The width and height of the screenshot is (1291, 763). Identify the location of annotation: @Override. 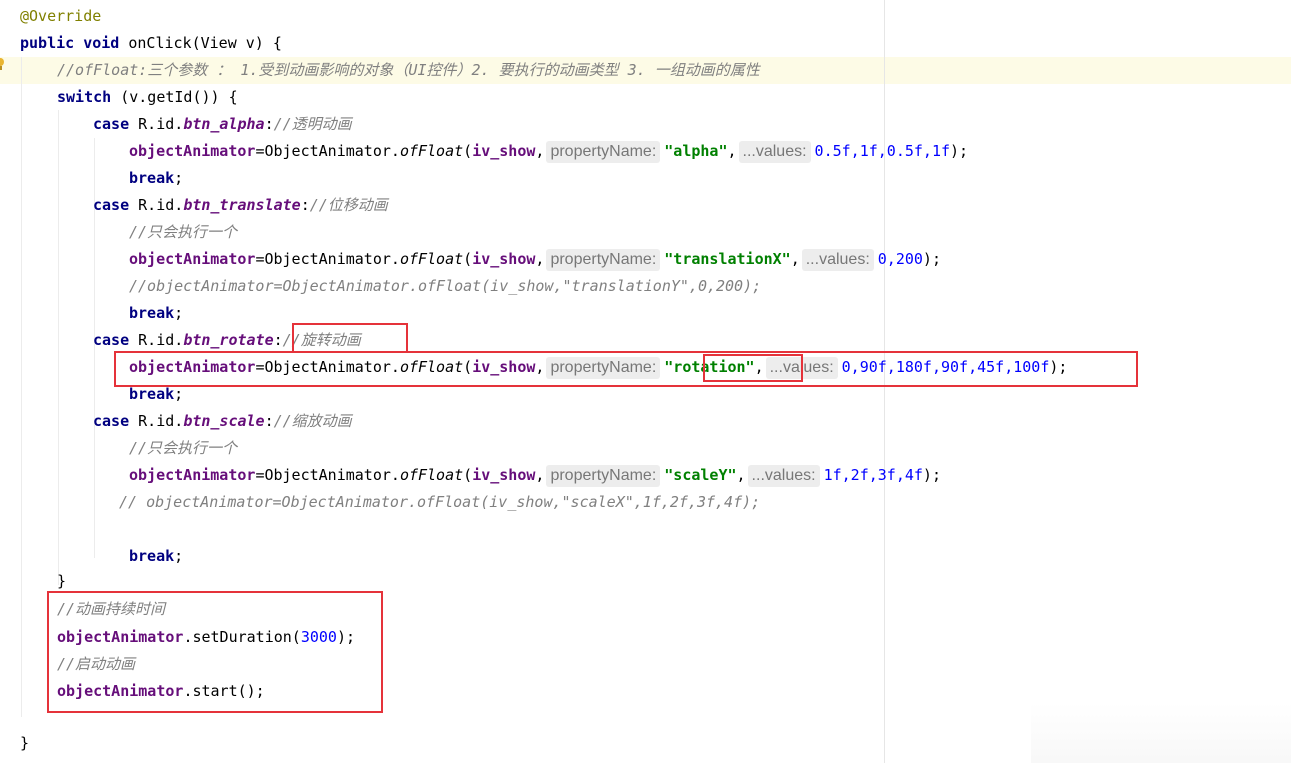
(61, 16).